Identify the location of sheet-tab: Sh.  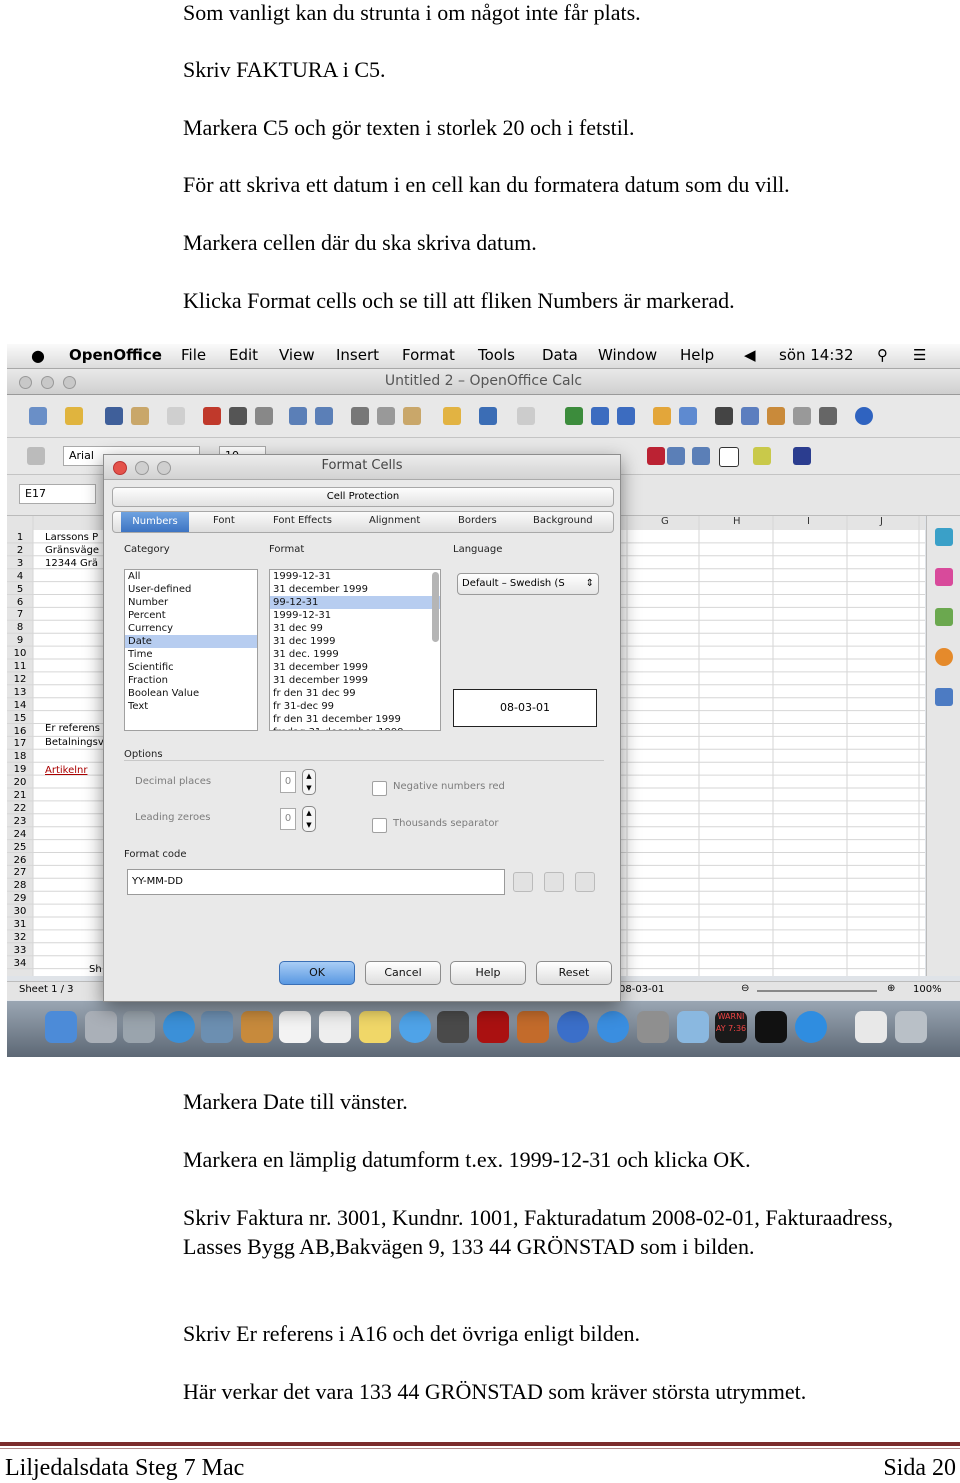
(95, 969).